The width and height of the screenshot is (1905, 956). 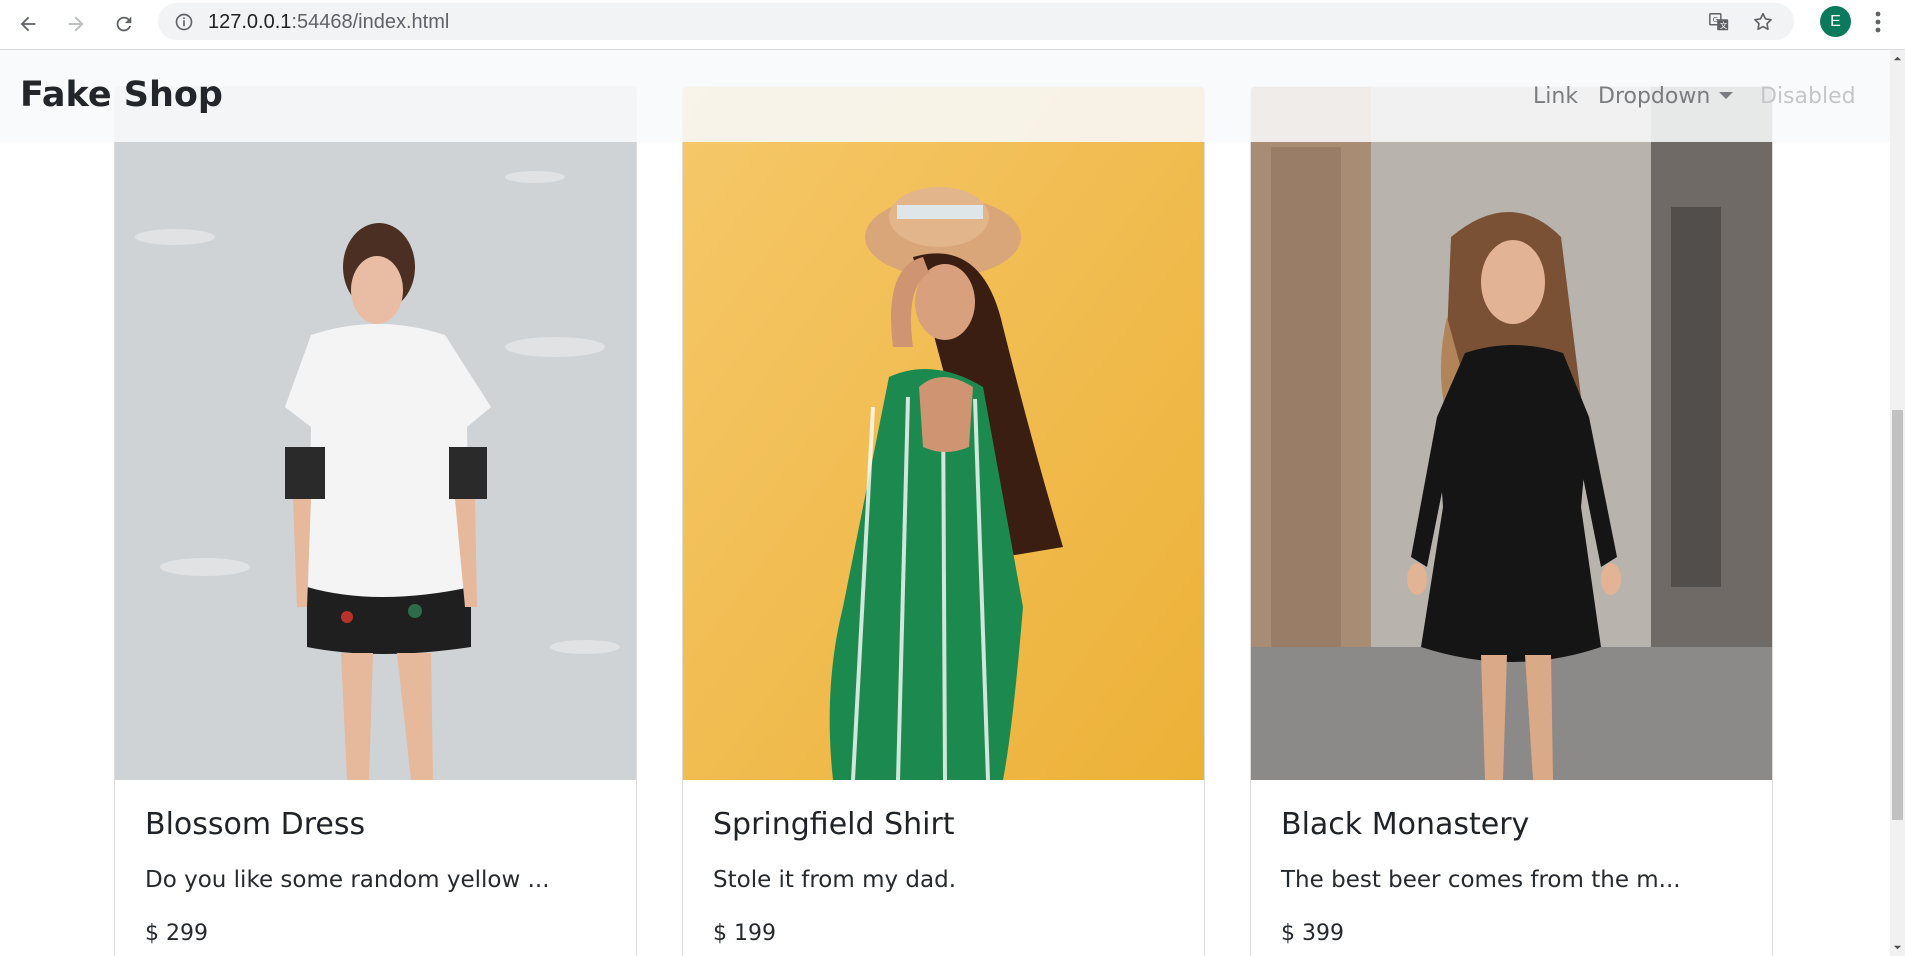 I want to click on nav-dropdown-label: Dropdown, so click(x=1654, y=96).